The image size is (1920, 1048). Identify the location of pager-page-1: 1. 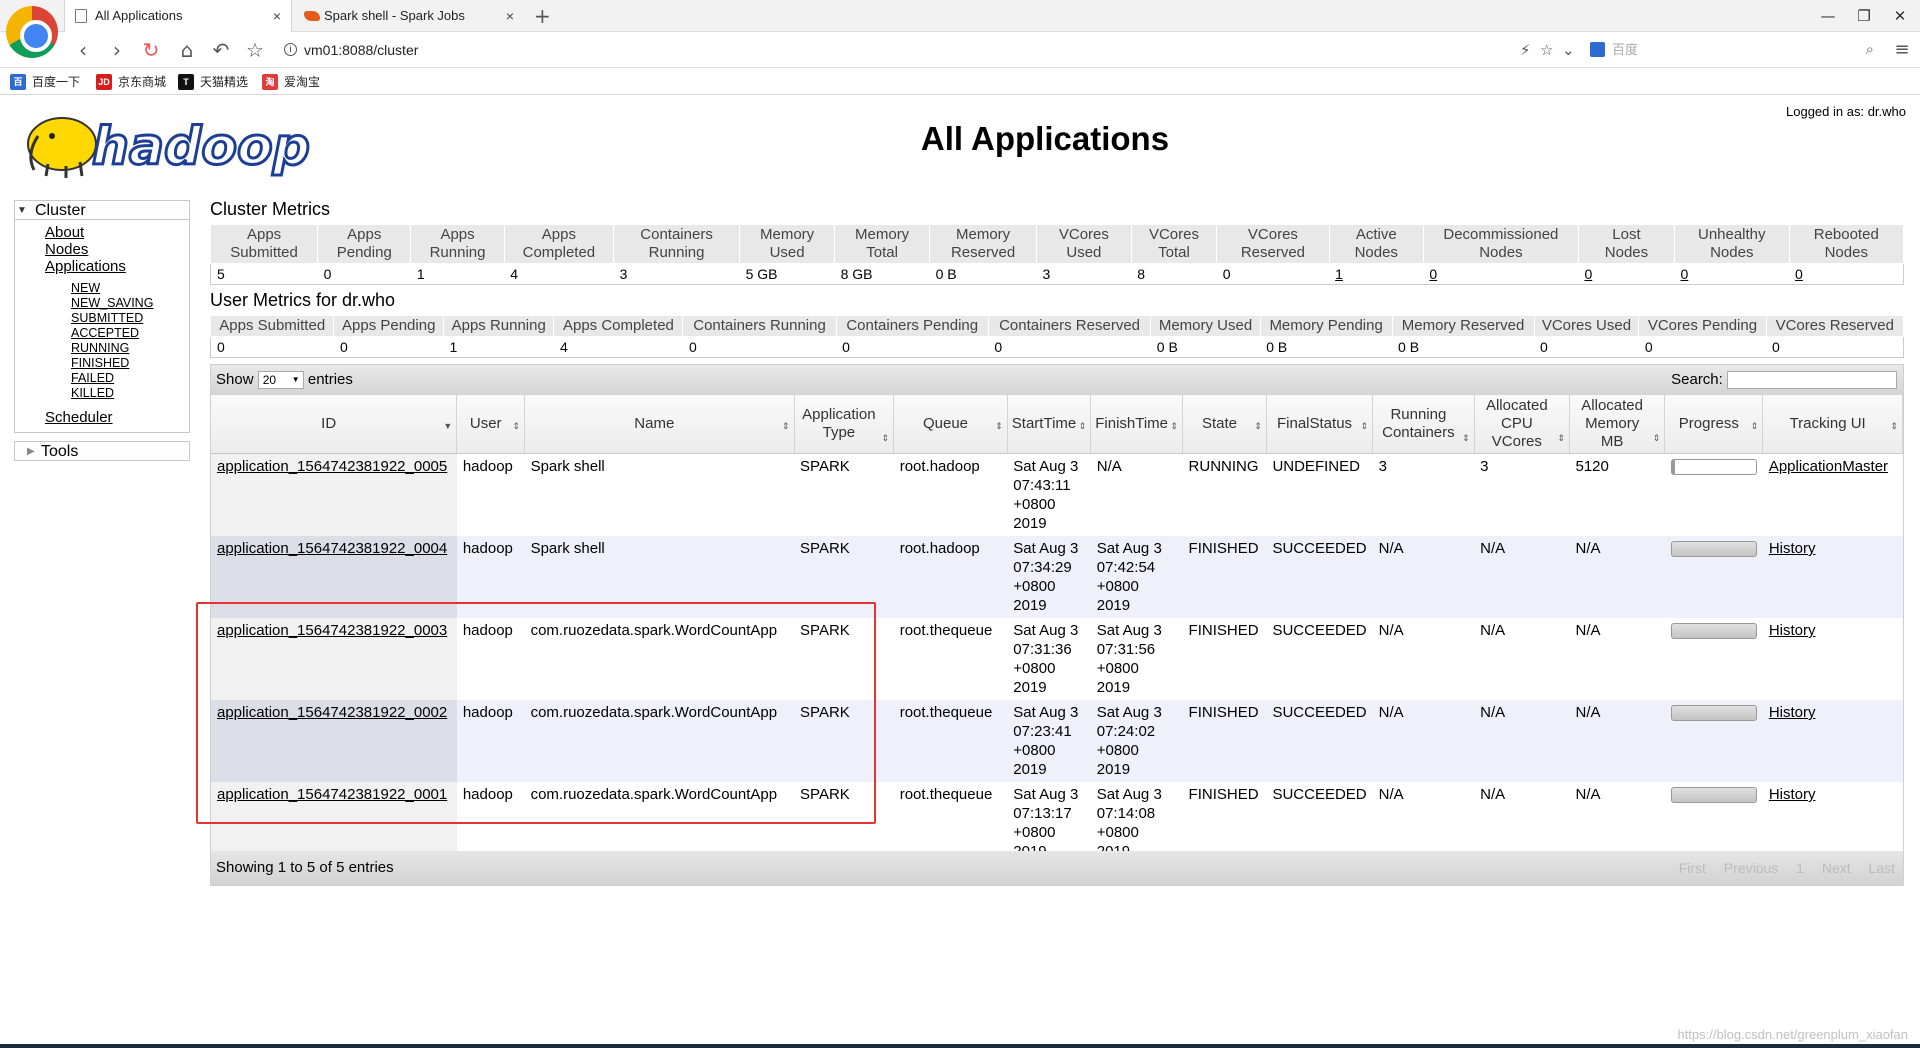
(1800, 868).